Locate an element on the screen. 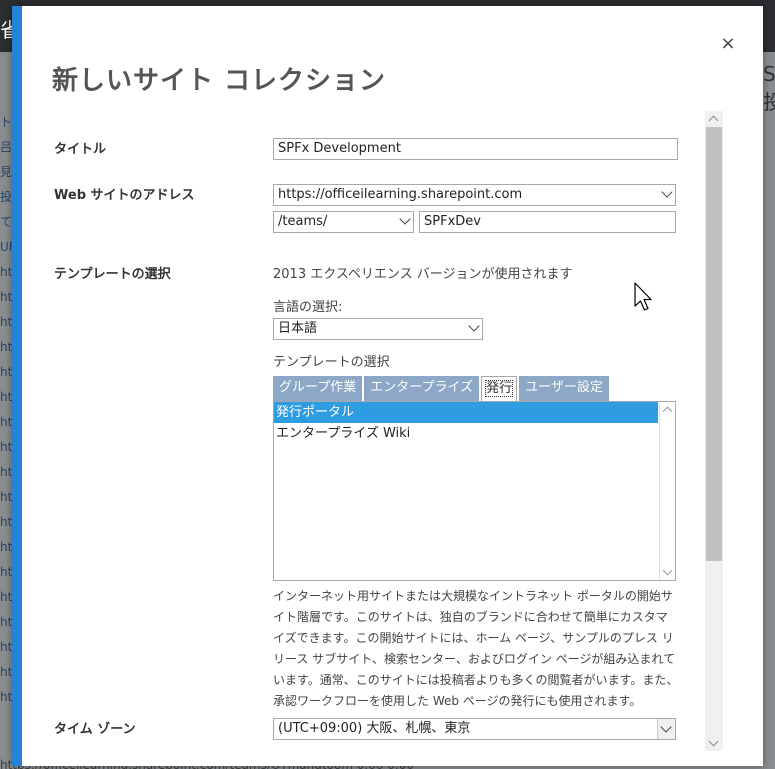 The image size is (775, 769). dialog-scrollbar is located at coordinates (714, 431).